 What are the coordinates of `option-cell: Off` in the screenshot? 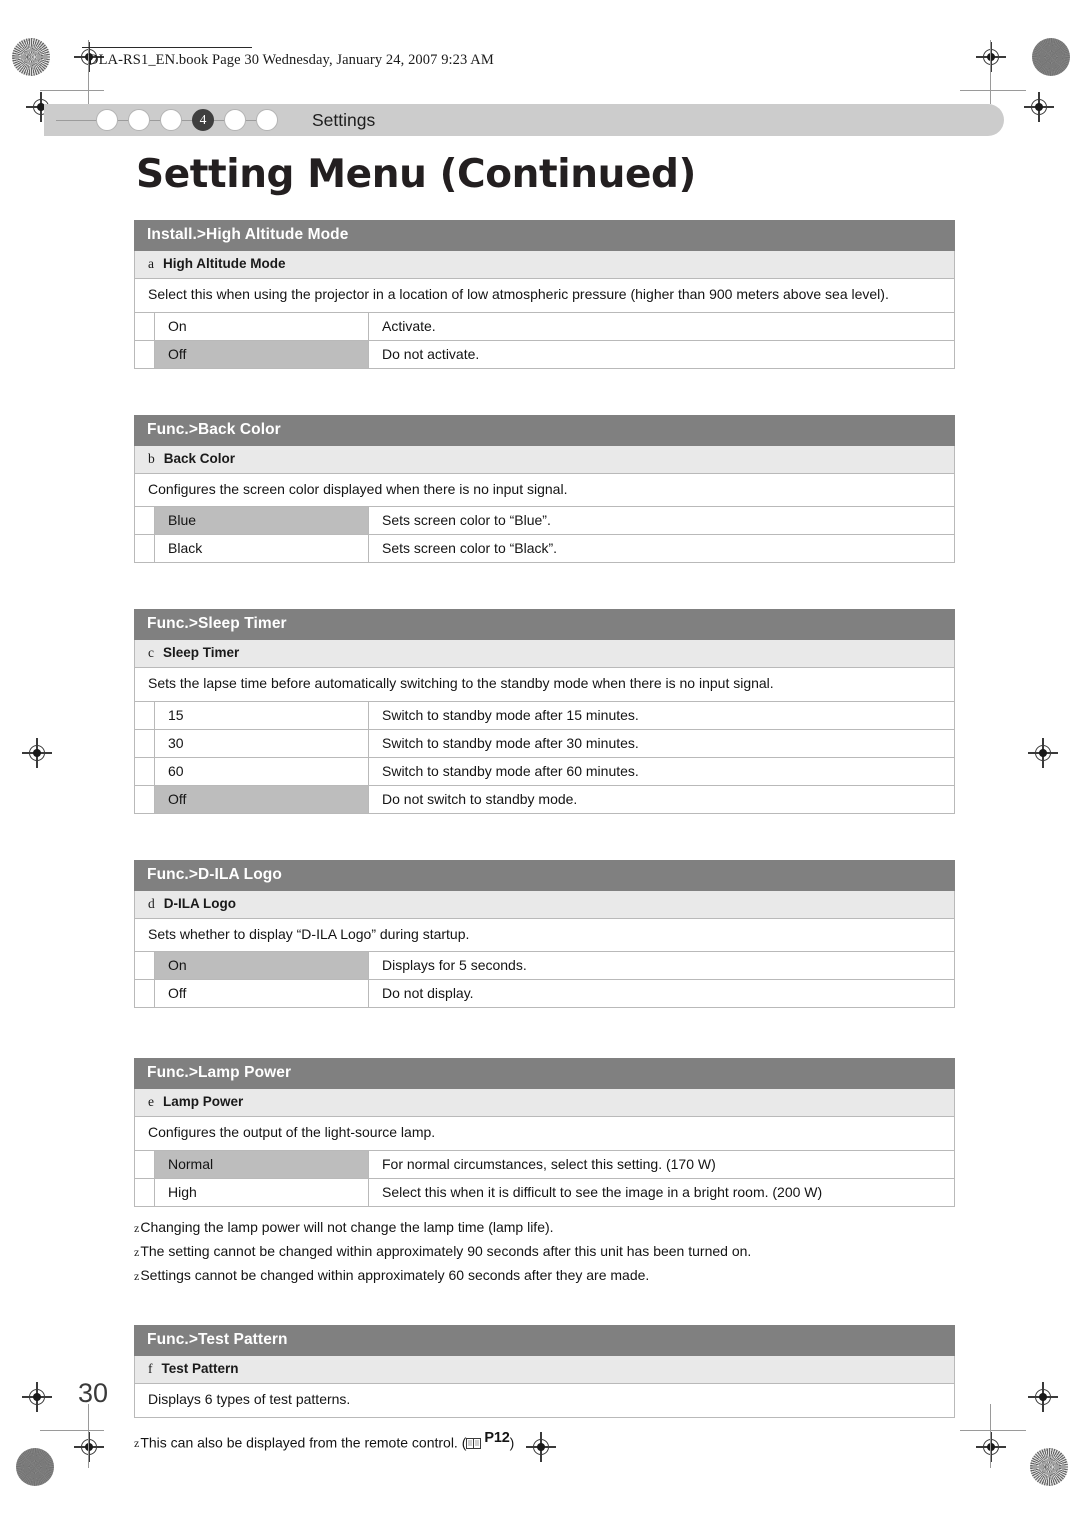 It's located at (261, 993).